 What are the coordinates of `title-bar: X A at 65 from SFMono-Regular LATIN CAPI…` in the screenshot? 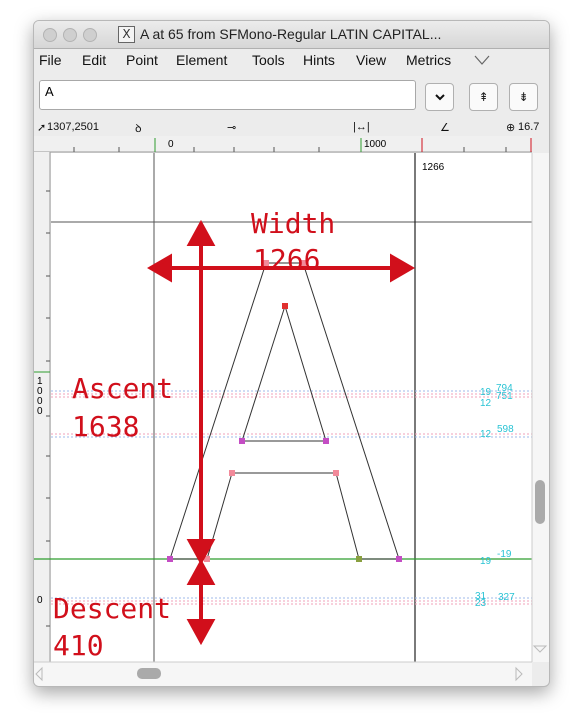 It's located at (291, 35).